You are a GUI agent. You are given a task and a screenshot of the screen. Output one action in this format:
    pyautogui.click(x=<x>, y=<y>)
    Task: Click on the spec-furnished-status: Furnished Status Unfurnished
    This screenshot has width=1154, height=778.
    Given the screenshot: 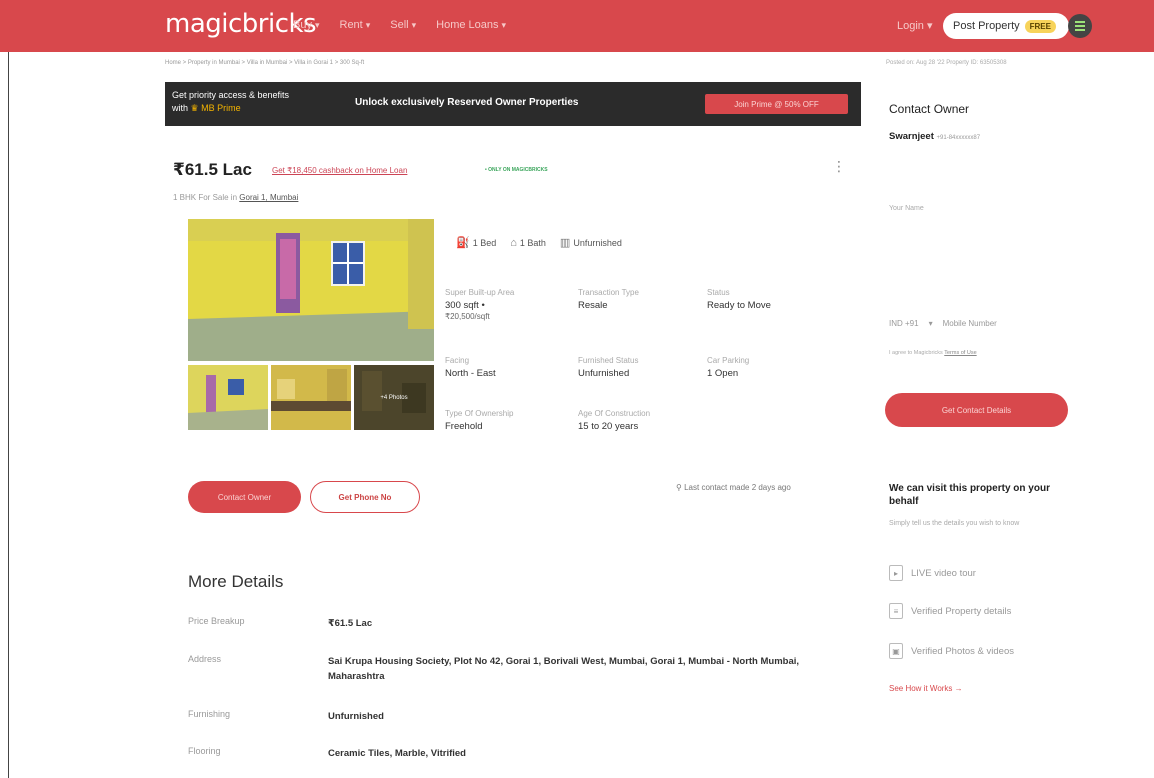 What is the action you would take?
    pyautogui.click(x=608, y=368)
    